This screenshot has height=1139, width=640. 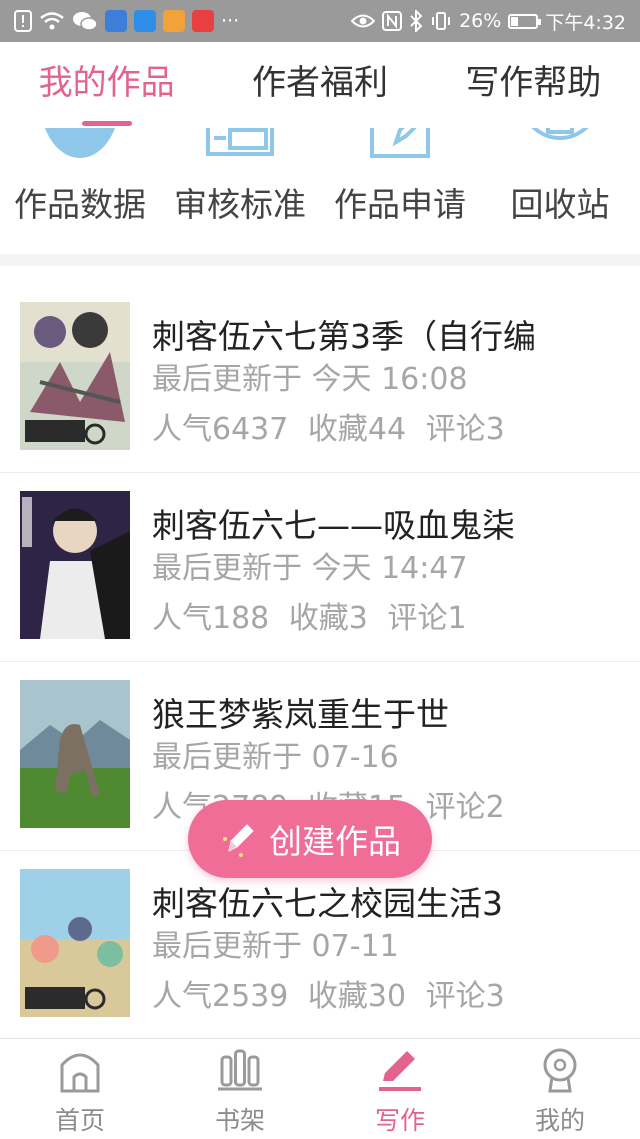 What do you see at coordinates (203, 21) in the screenshot?
I see `store-app-icon` at bounding box center [203, 21].